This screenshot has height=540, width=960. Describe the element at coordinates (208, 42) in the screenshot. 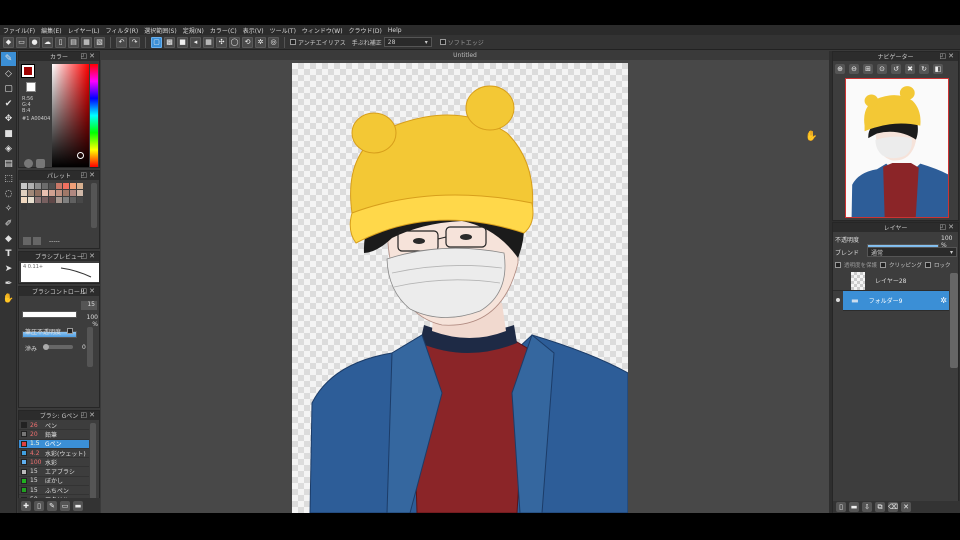

I see `selection-grid-icon: ▦` at that location.